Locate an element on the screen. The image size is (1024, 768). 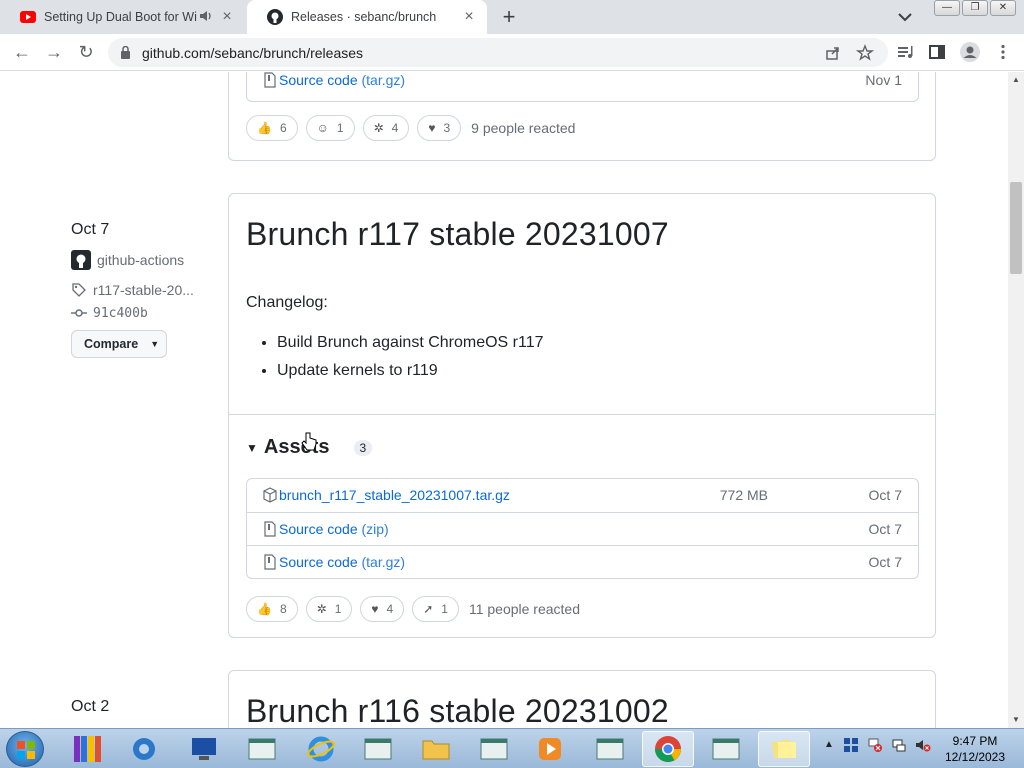
action-center-icon is located at coordinates (851, 745).